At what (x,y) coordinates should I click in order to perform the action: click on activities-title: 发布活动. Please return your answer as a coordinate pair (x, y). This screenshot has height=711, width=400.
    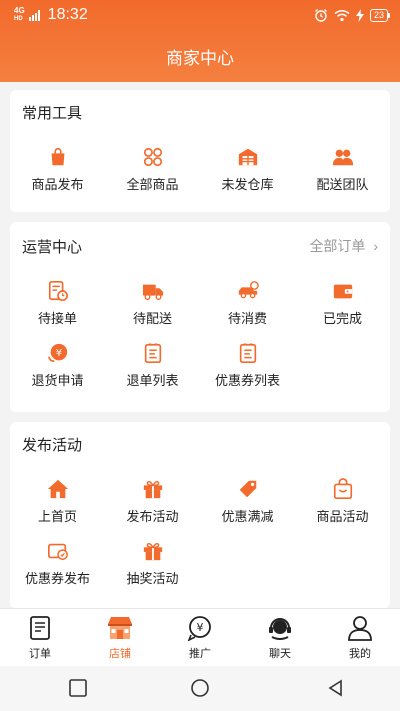
    Looking at the image, I should click on (52, 445).